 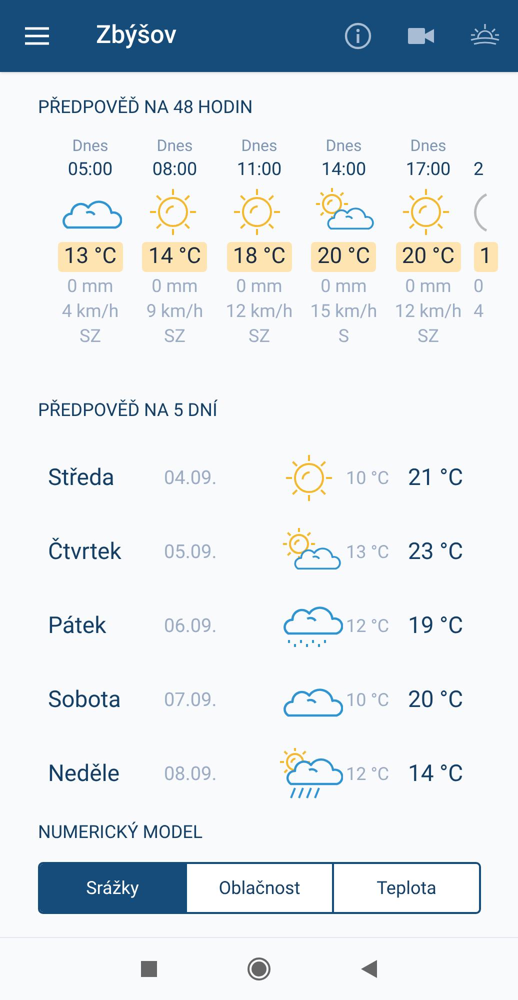 I want to click on wind-speed-label: 9 km/h, so click(x=175, y=312).